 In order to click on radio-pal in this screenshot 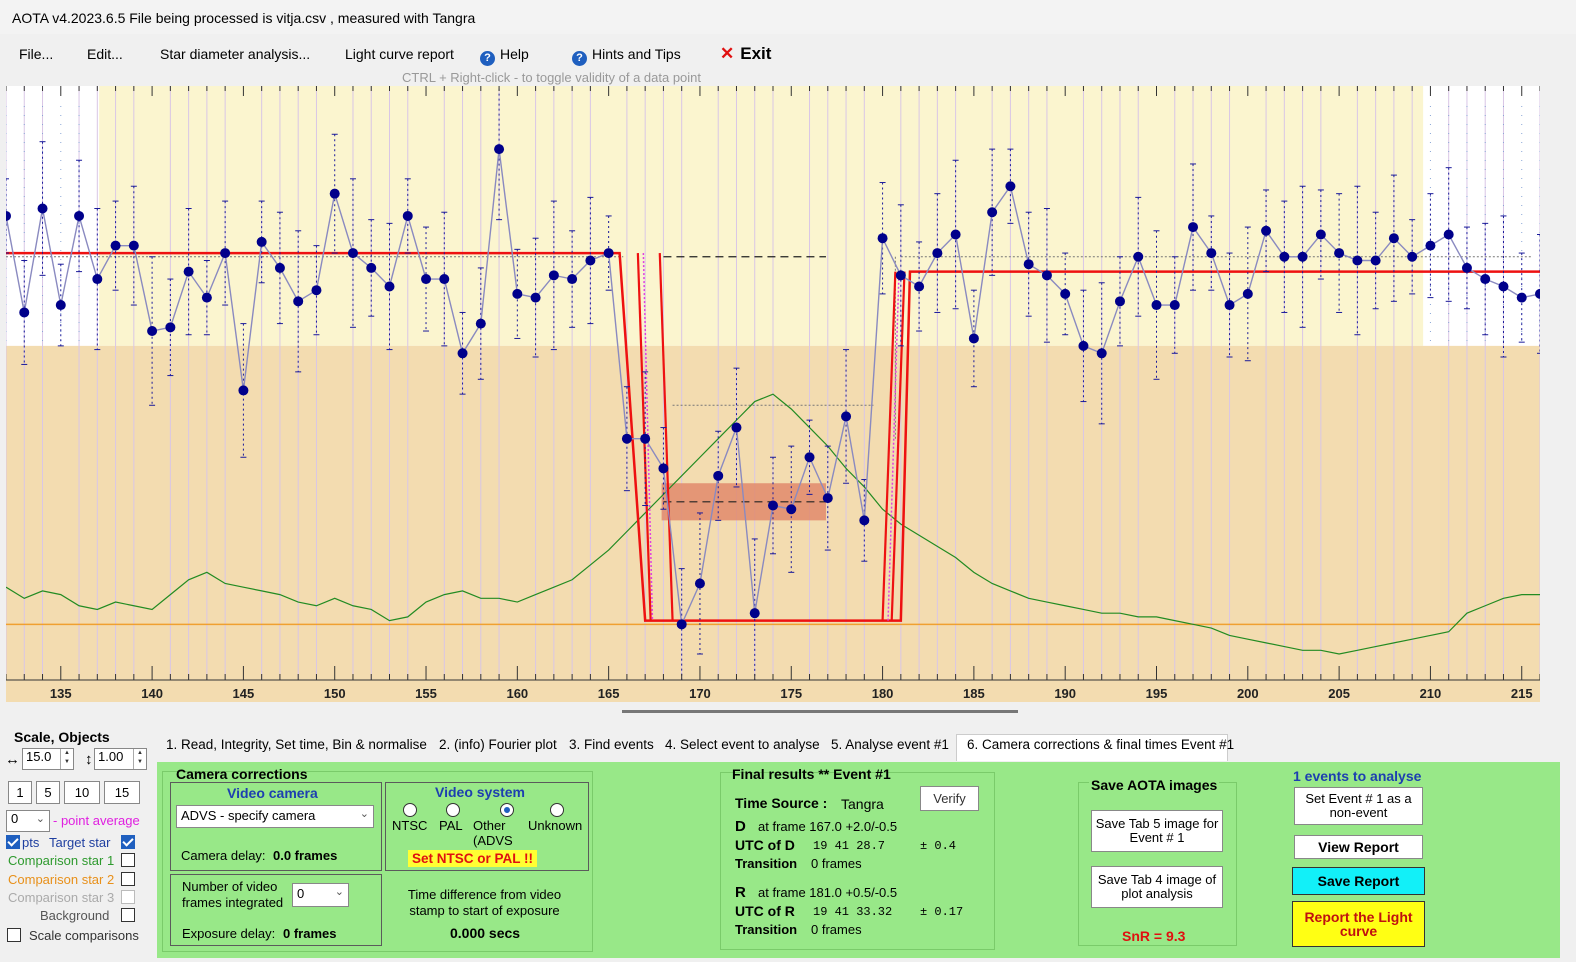, I will do `click(453, 810)`.